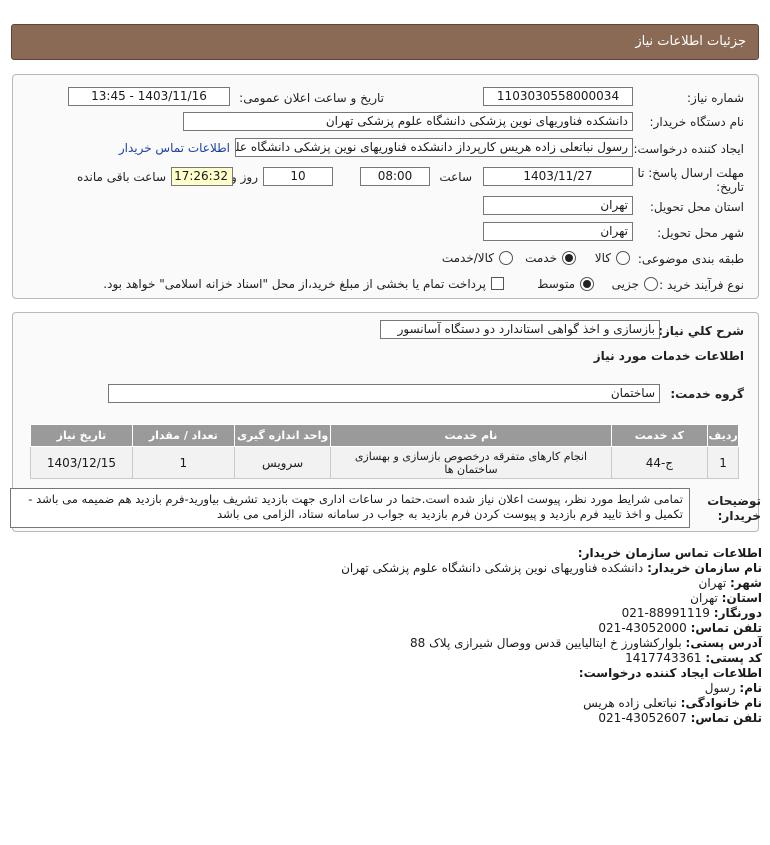 The image size is (770, 845). What do you see at coordinates (558, 96) in the screenshot?
I see `need-number-field: 1103030558000034` at bounding box center [558, 96].